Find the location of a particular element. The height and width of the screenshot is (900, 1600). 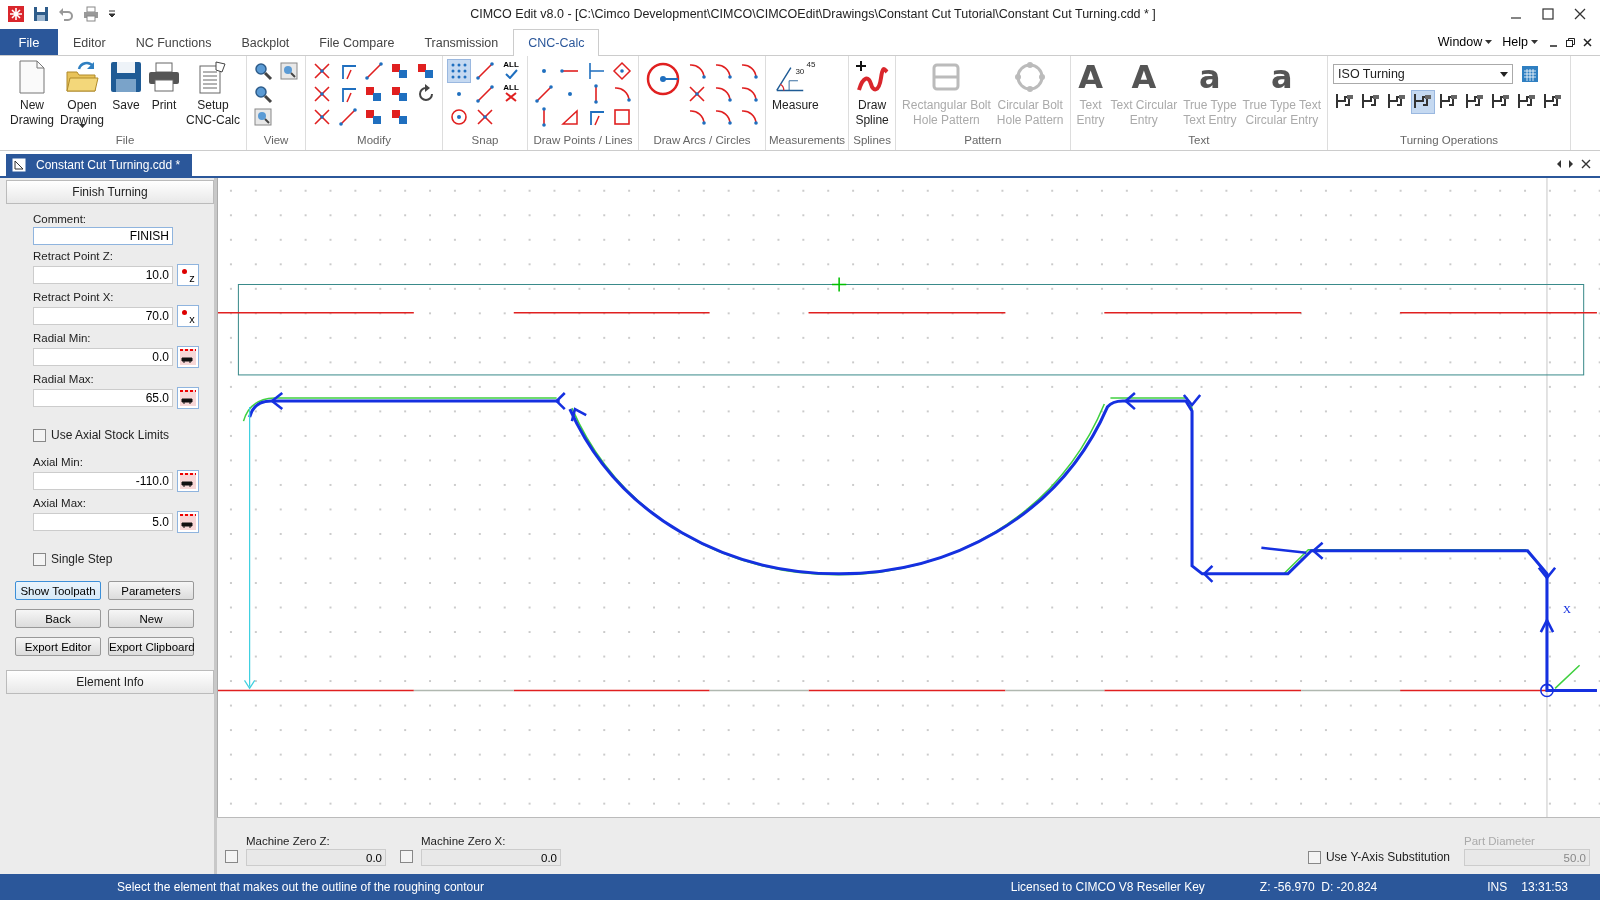

ribbon-tab: Backplot is located at coordinates (265, 42).